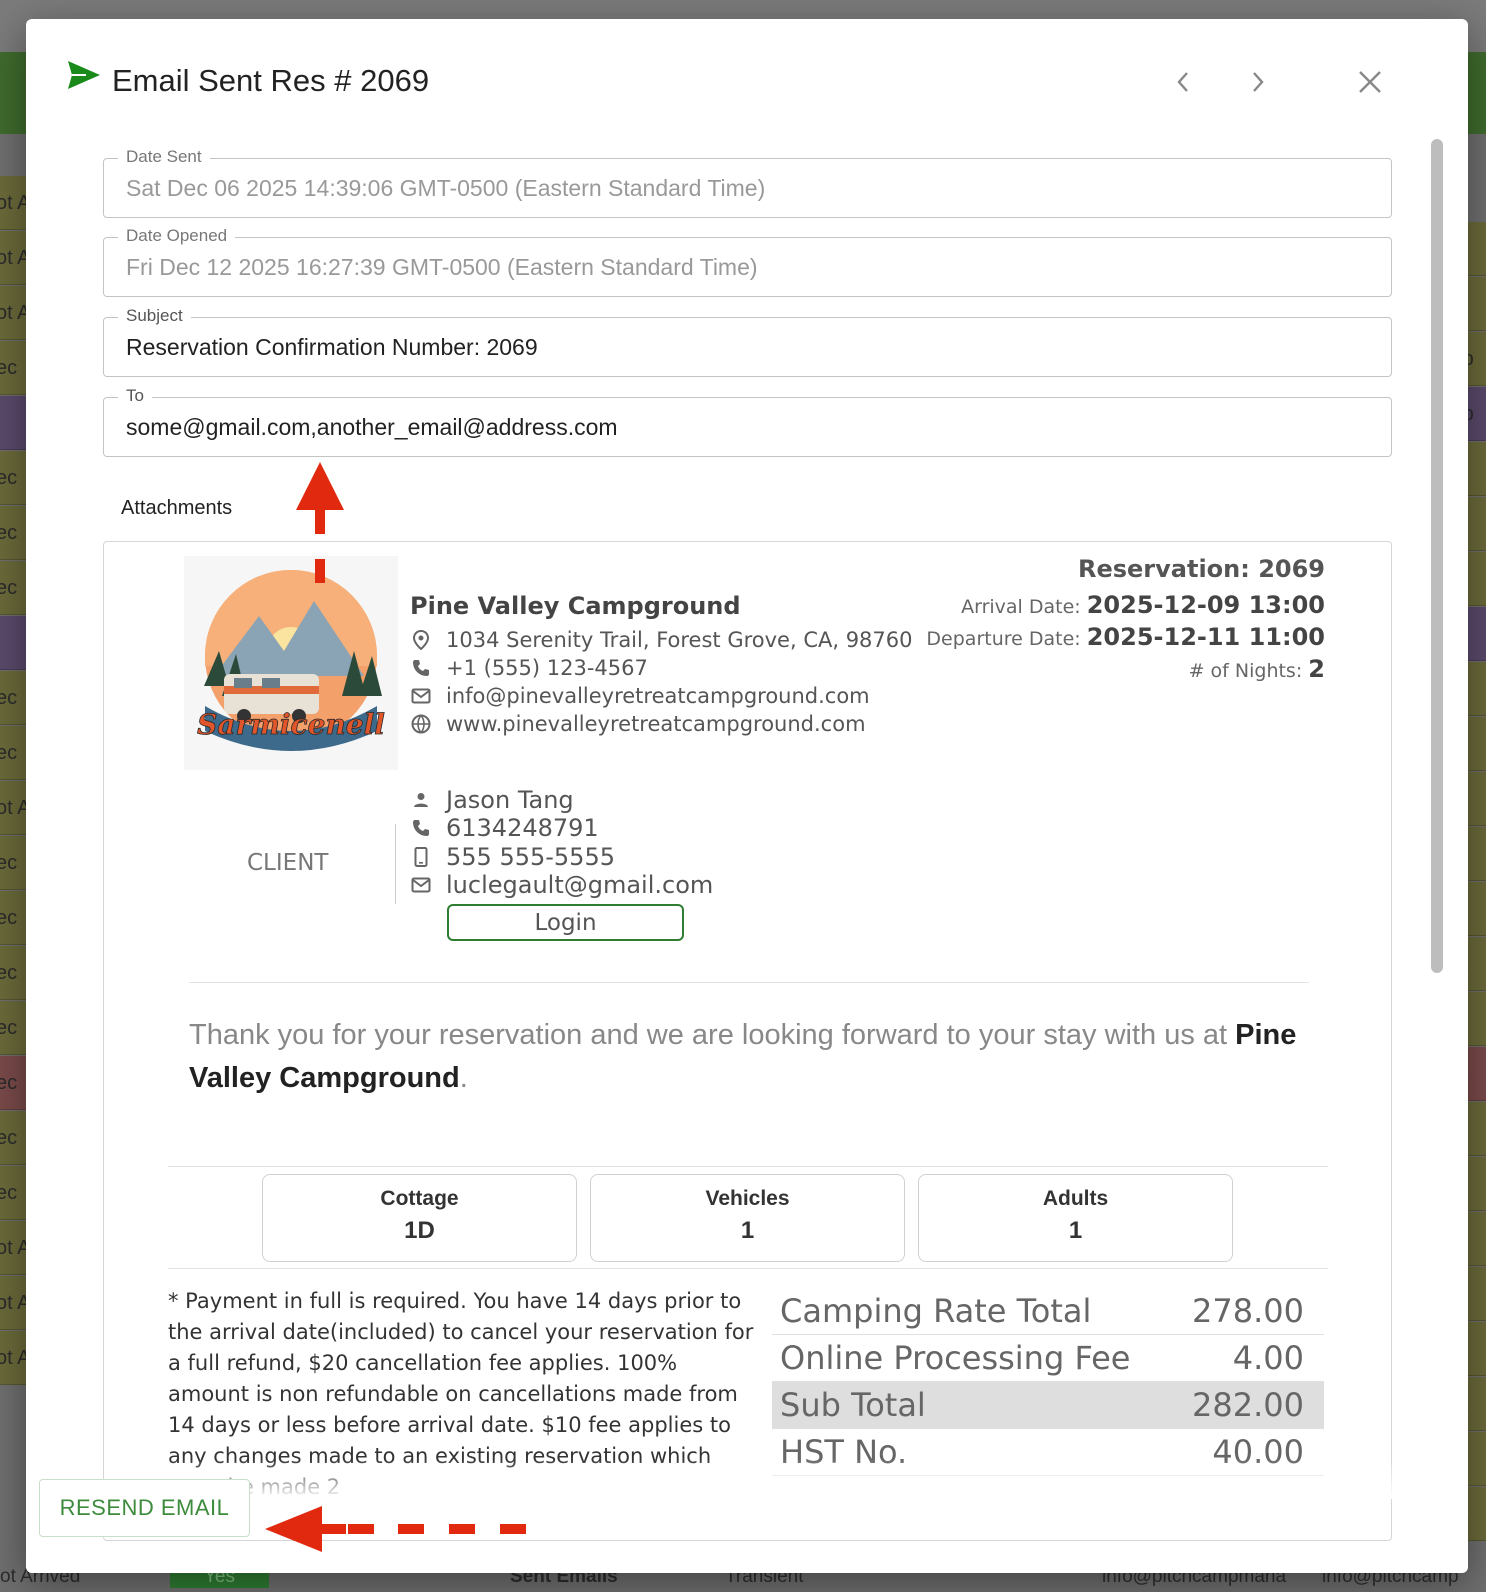 This screenshot has height=1592, width=1486. I want to click on total-row: Online Processing Fee 4.00, so click(1048, 1358).